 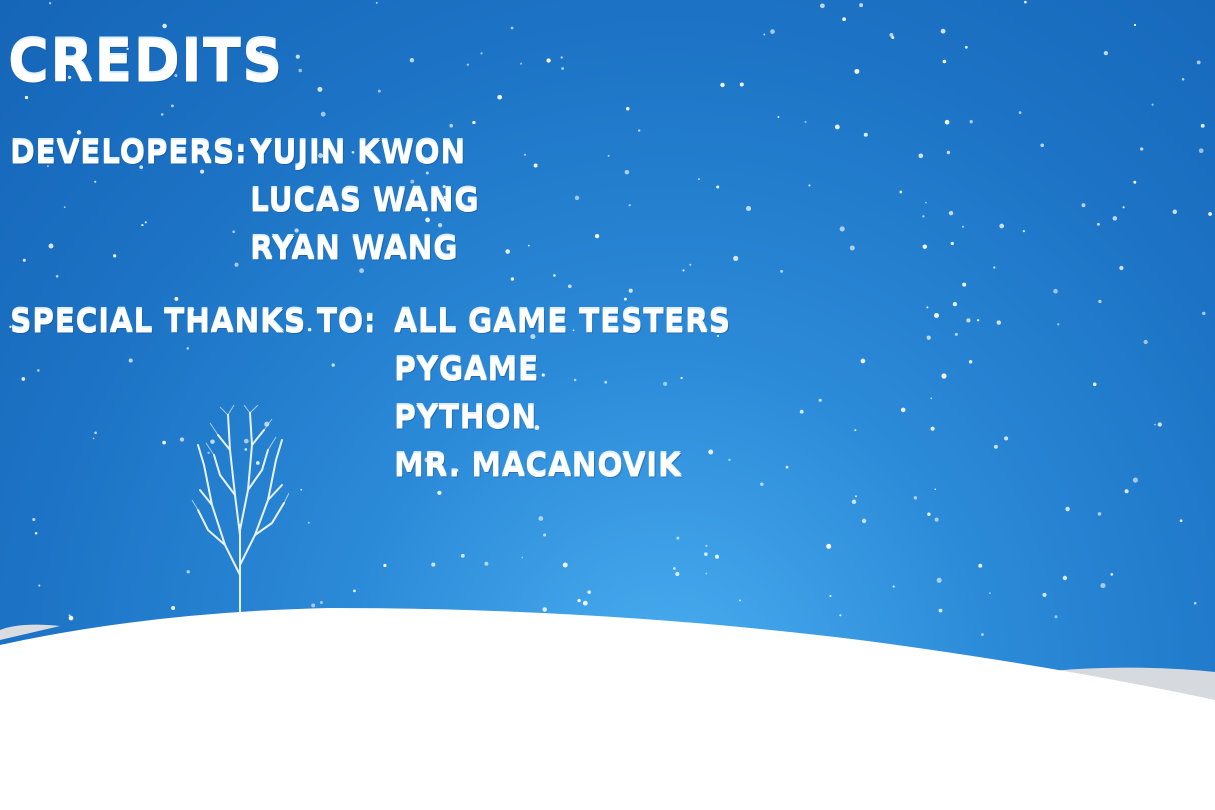 What do you see at coordinates (129, 153) in the screenshot?
I see `developers-label: DEVELOPERS:` at bounding box center [129, 153].